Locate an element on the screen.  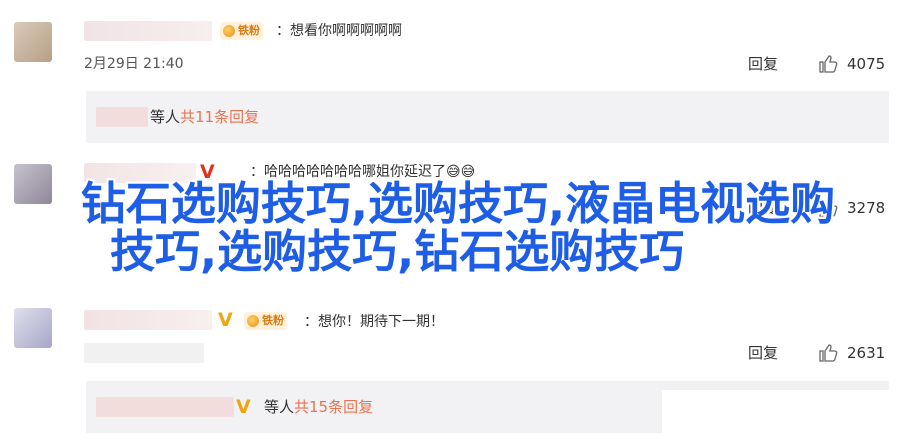
sub-reply-summary: 等人共15条回复 is located at coordinates (318, 407).